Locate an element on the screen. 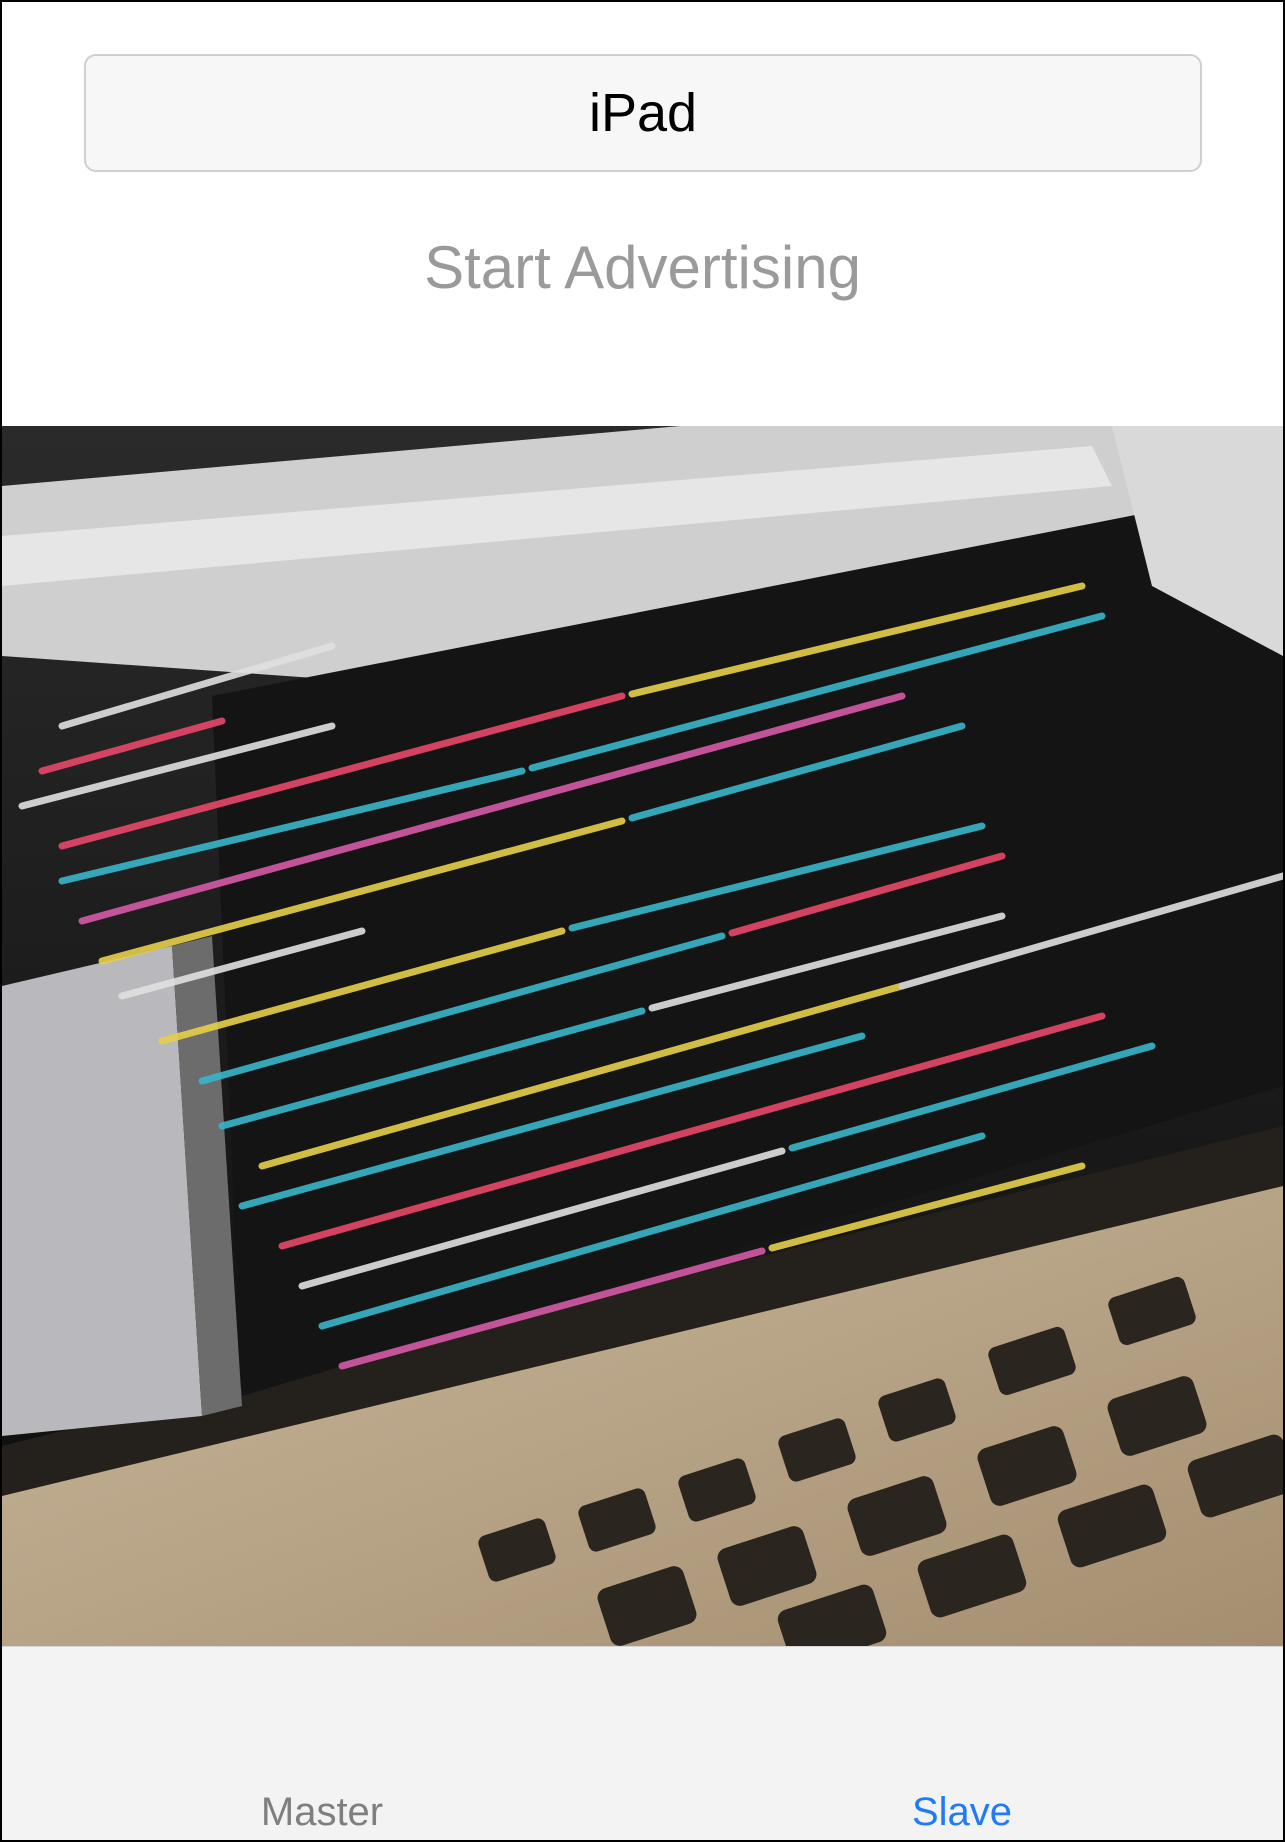 The height and width of the screenshot is (1842, 1285). start-advertising-button: Start Advertising is located at coordinates (642, 267).